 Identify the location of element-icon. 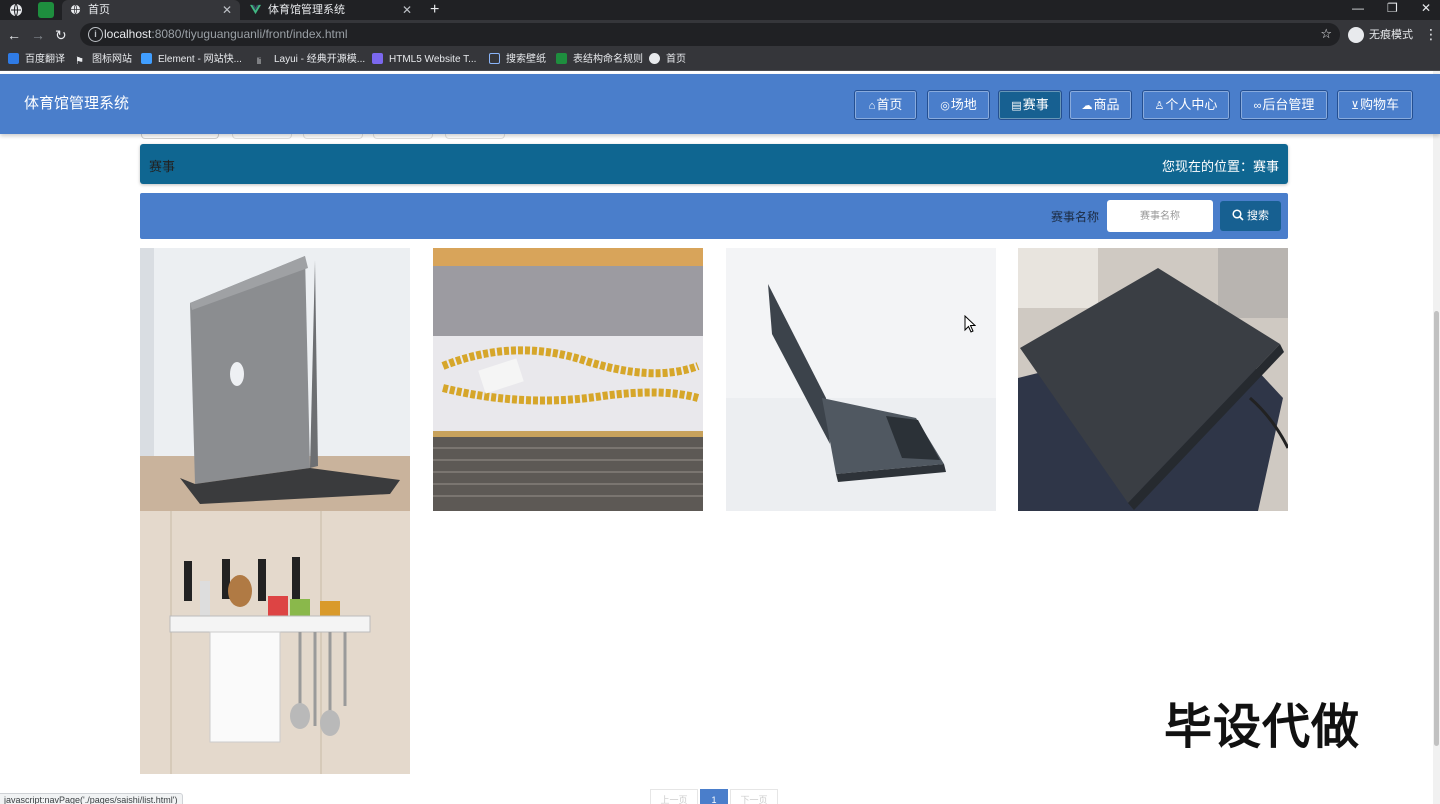
(146, 58).